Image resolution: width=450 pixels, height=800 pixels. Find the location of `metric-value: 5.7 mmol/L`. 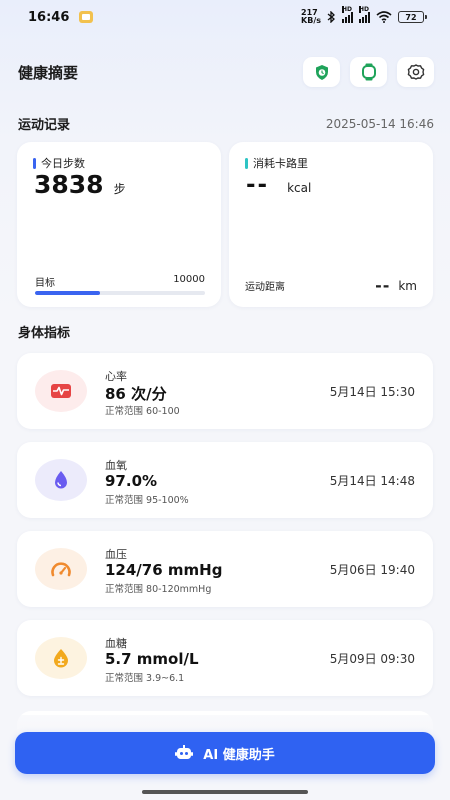

metric-value: 5.7 mmol/L is located at coordinates (152, 659).